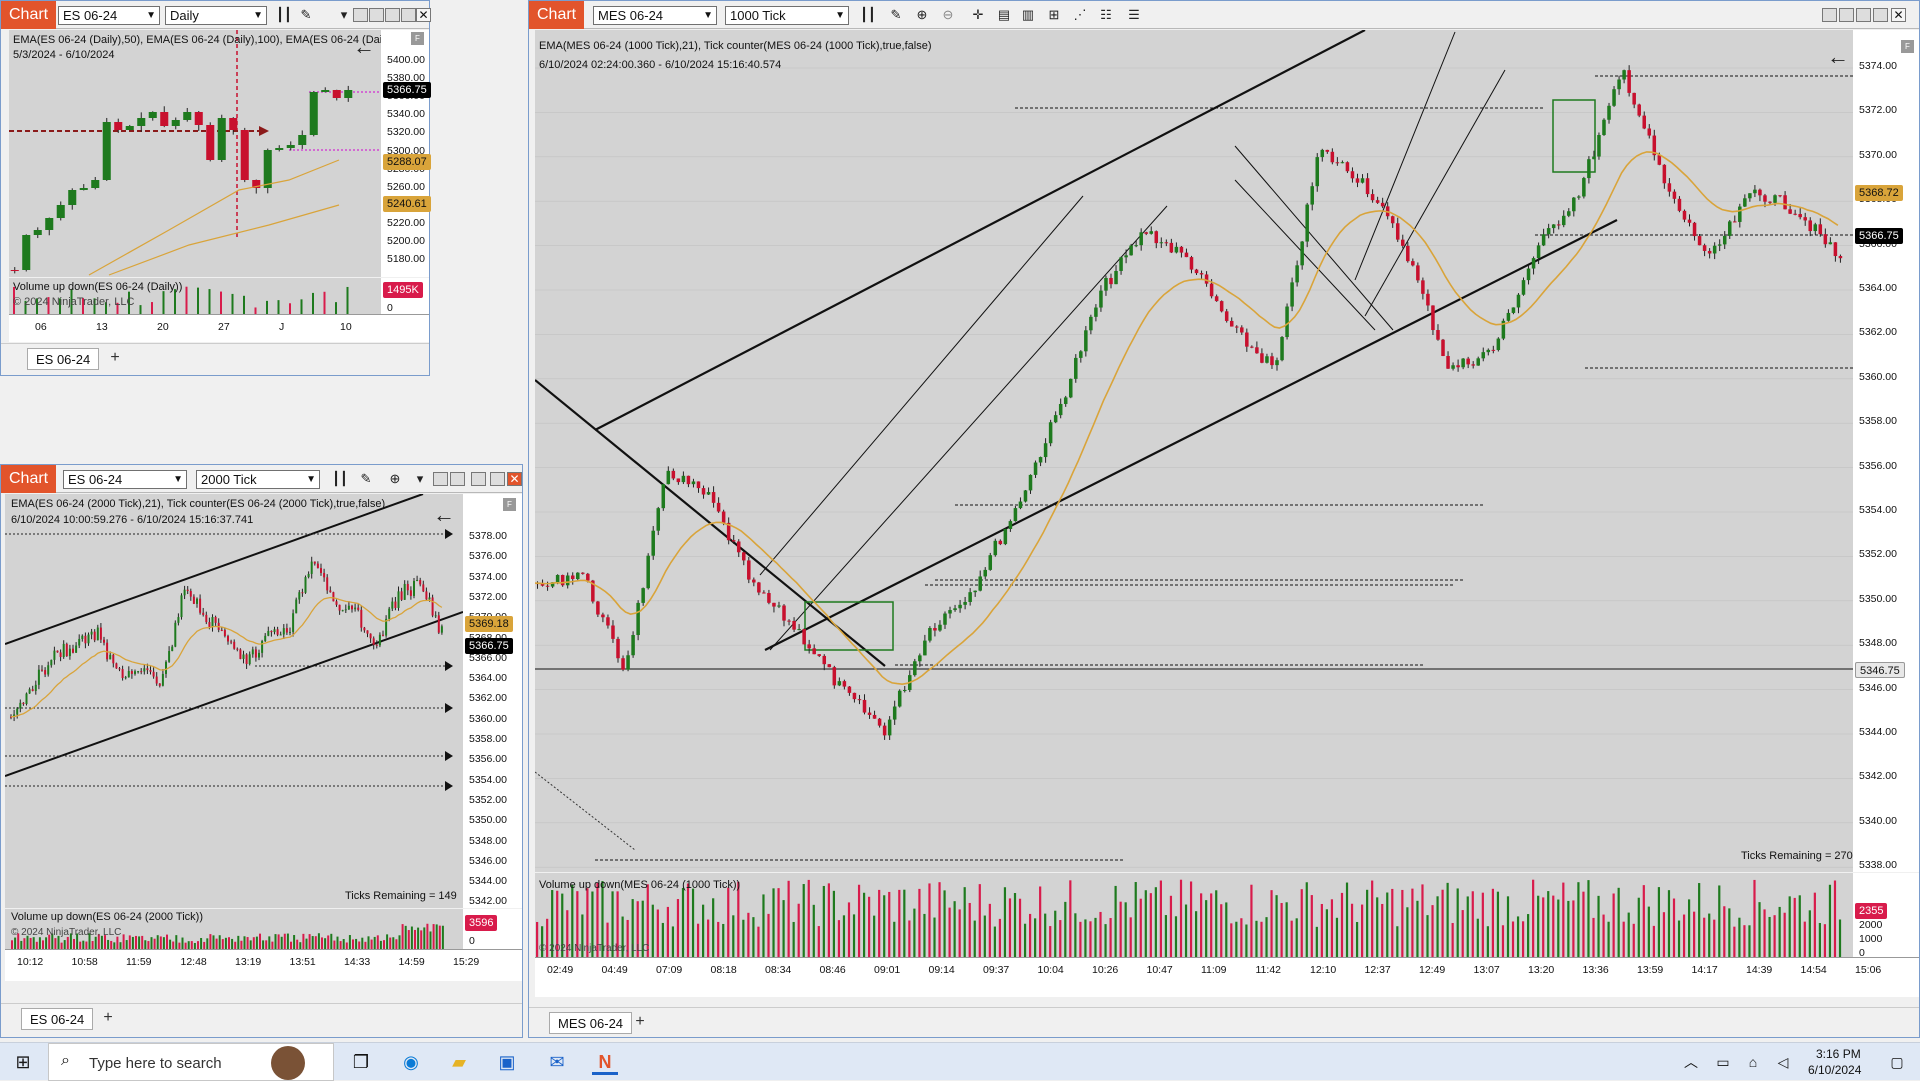  I want to click on time-tick: 13:51, so click(302, 962).